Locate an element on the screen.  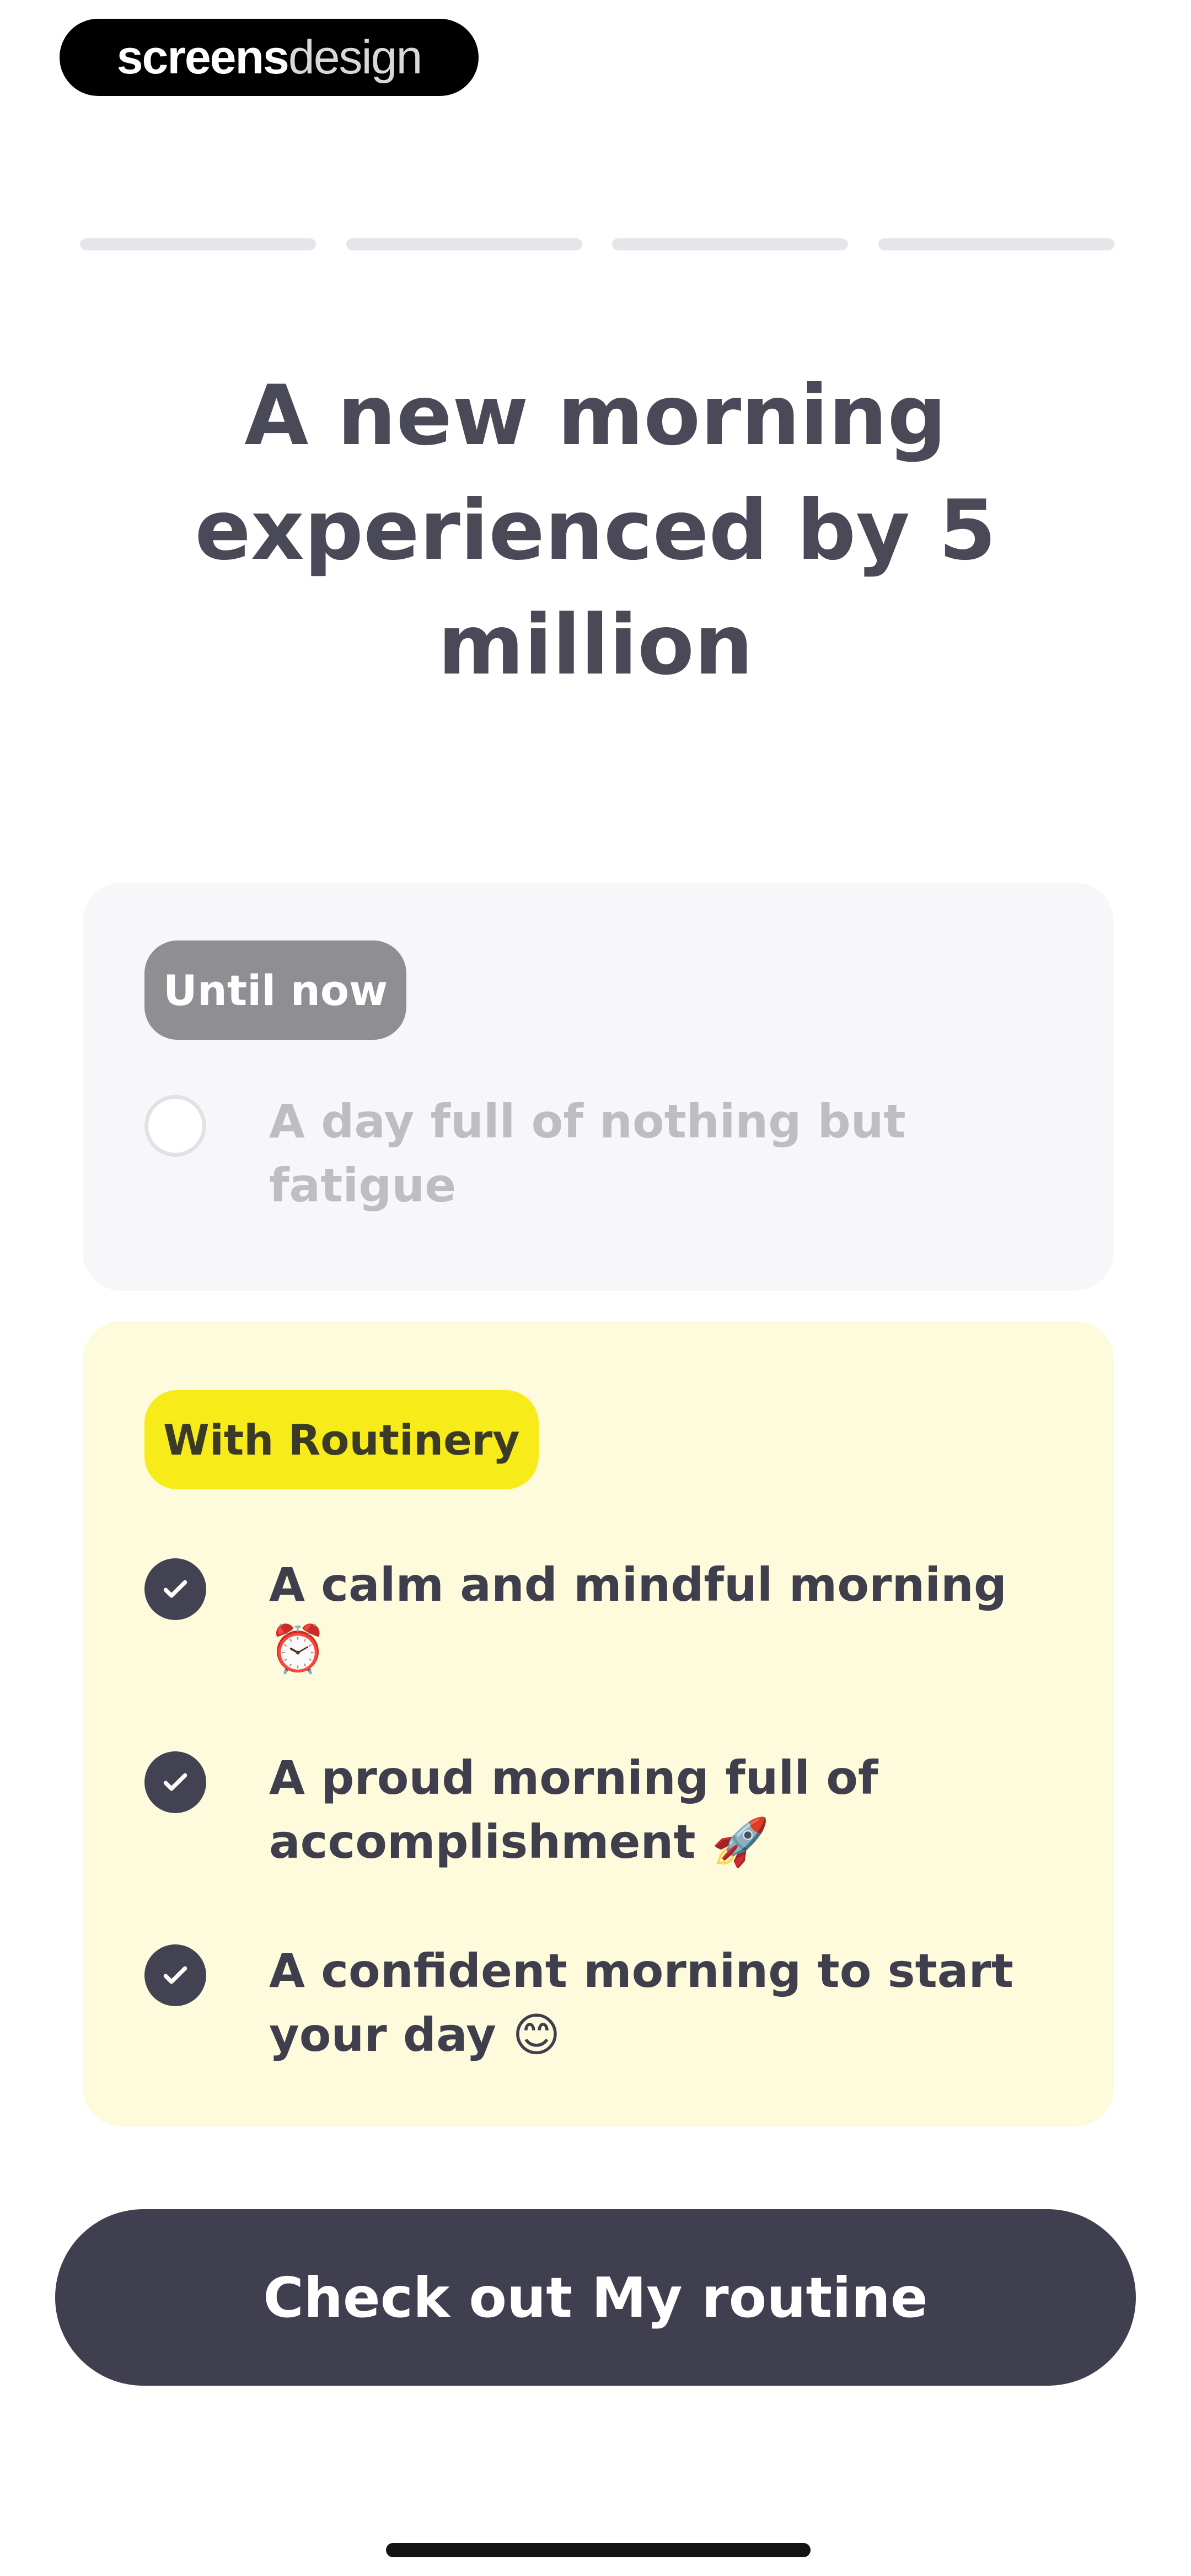
list-item: A day full of nothing but fatigue is located at coordinates (607, 1153).